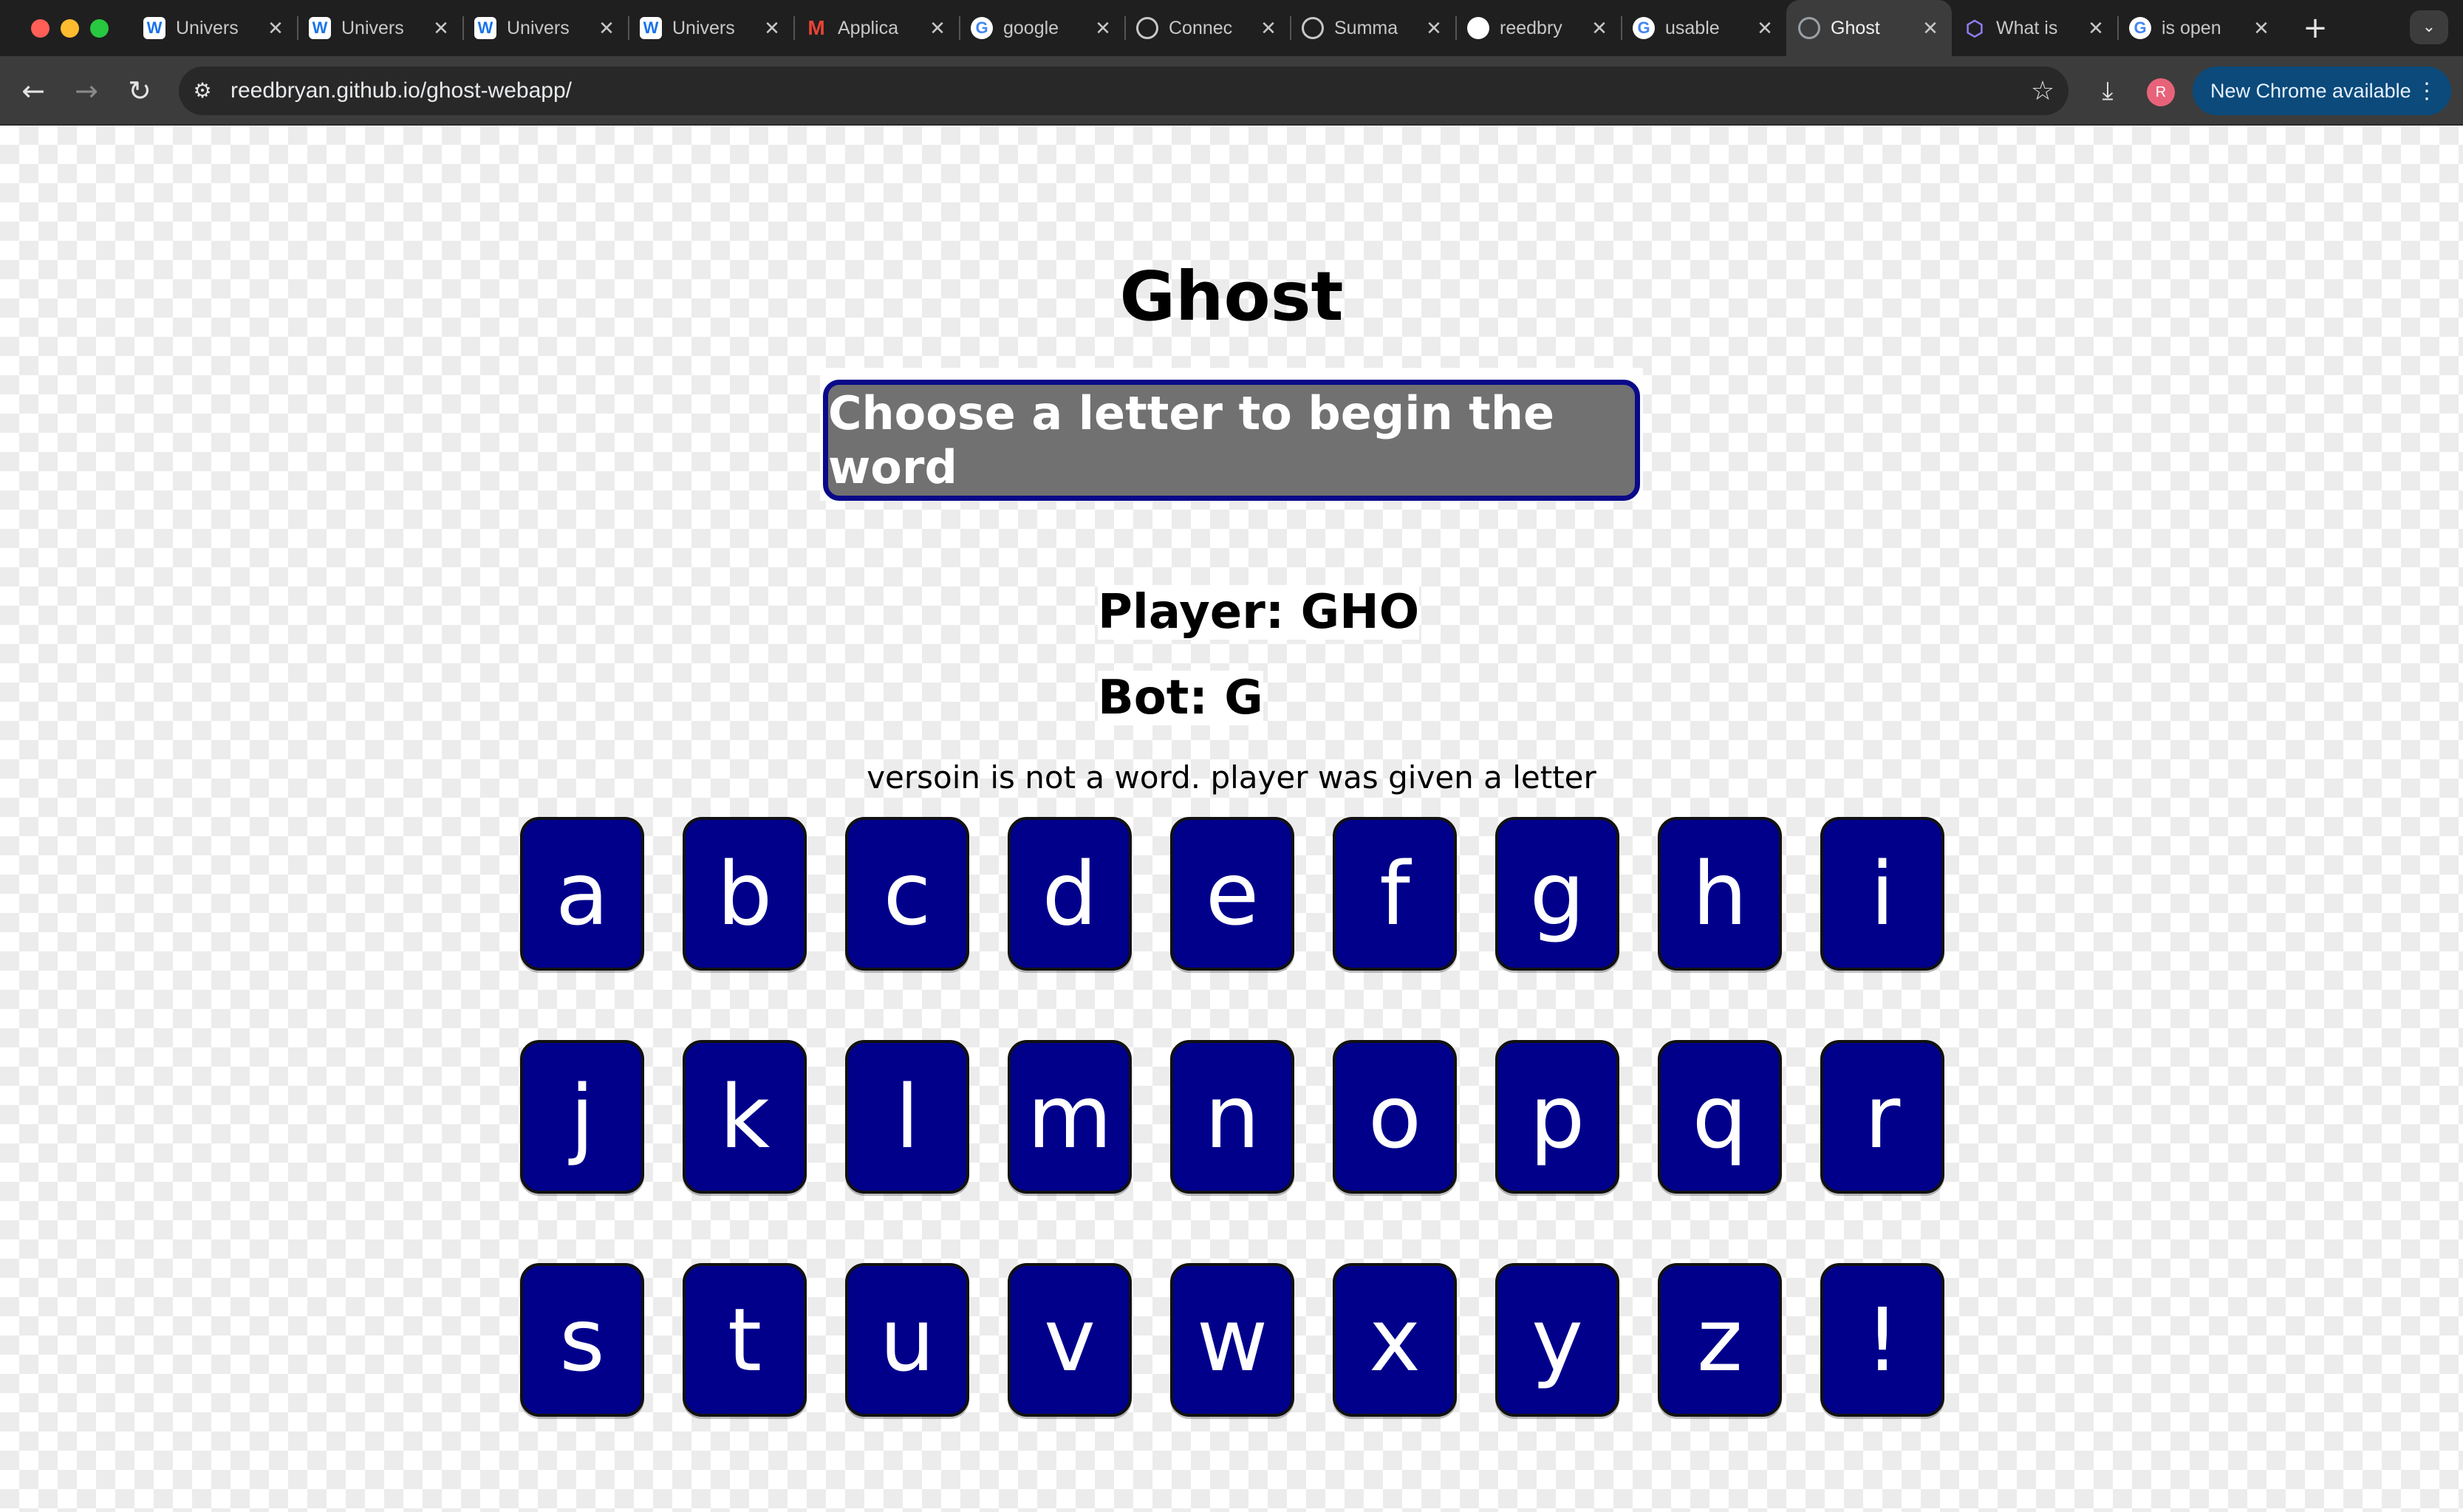  What do you see at coordinates (1557, 1117) in the screenshot?
I see `letter-key-p: p` at bounding box center [1557, 1117].